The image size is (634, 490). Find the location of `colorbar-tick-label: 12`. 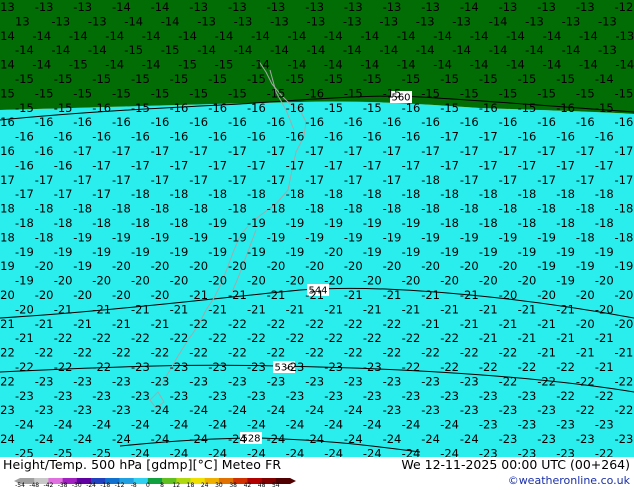

colorbar-tick-label: 12 is located at coordinates (176, 485).